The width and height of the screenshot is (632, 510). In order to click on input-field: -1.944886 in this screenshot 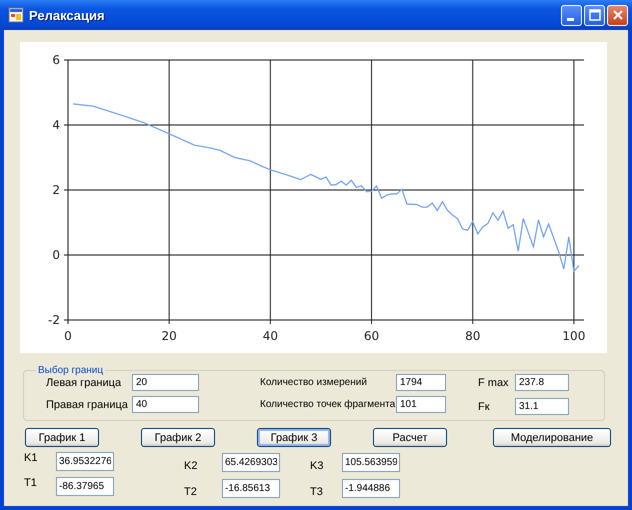, I will do `click(371, 488)`.